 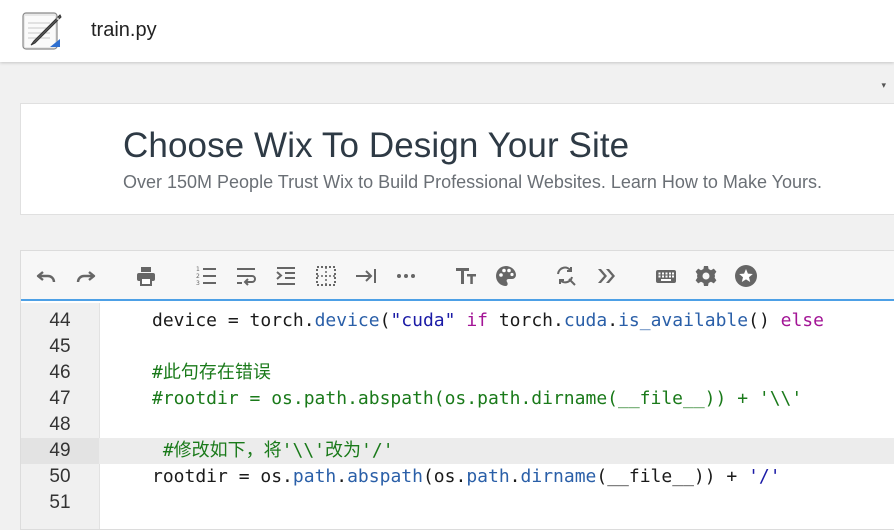 I want to click on more-icon, so click(x=406, y=276).